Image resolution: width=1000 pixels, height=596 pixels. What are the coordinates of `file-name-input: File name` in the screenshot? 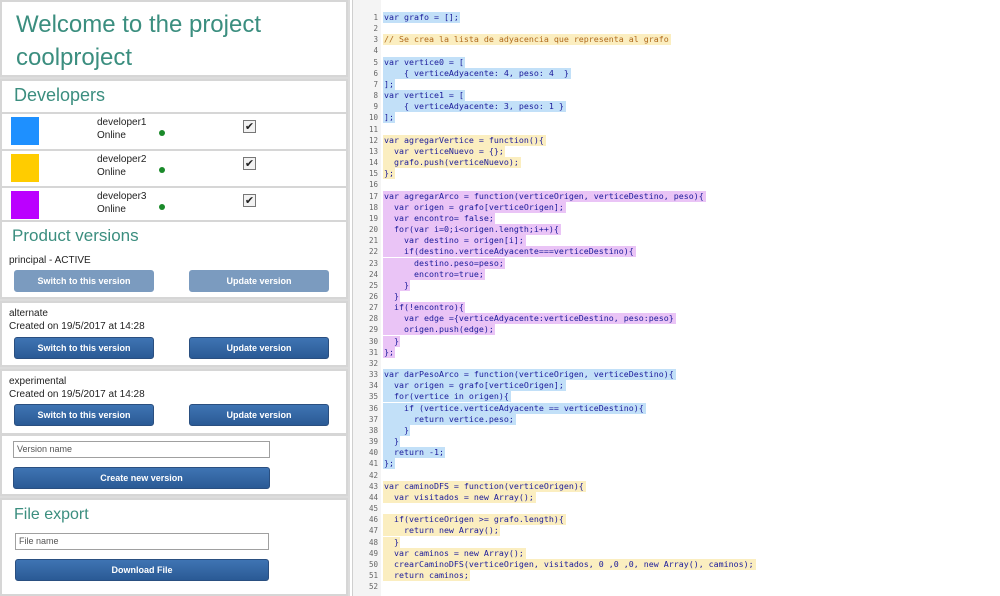 It's located at (142, 541).